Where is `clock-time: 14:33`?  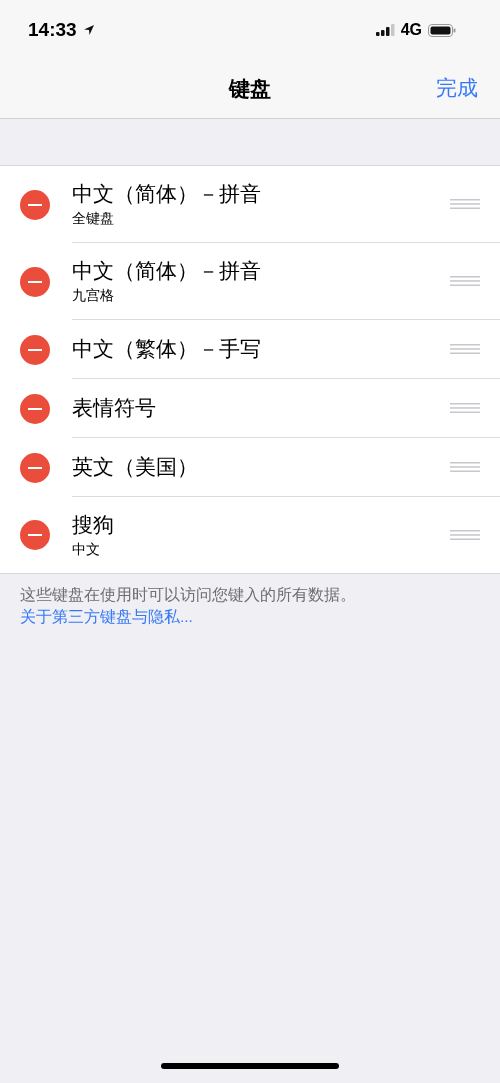 clock-time: 14:33 is located at coordinates (52, 30).